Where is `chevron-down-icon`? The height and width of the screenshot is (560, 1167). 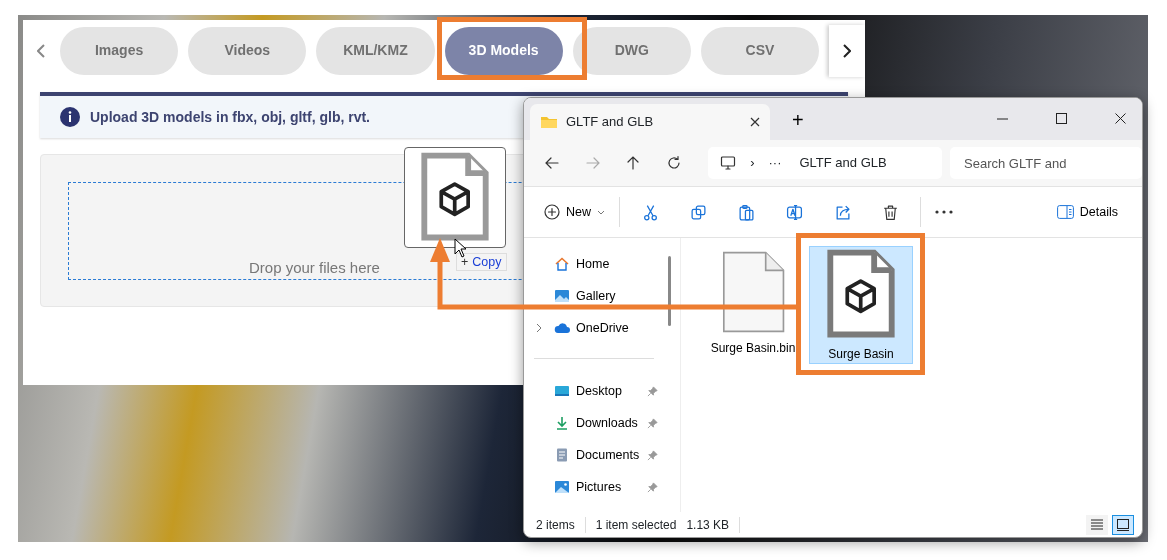
chevron-down-icon is located at coordinates (601, 212).